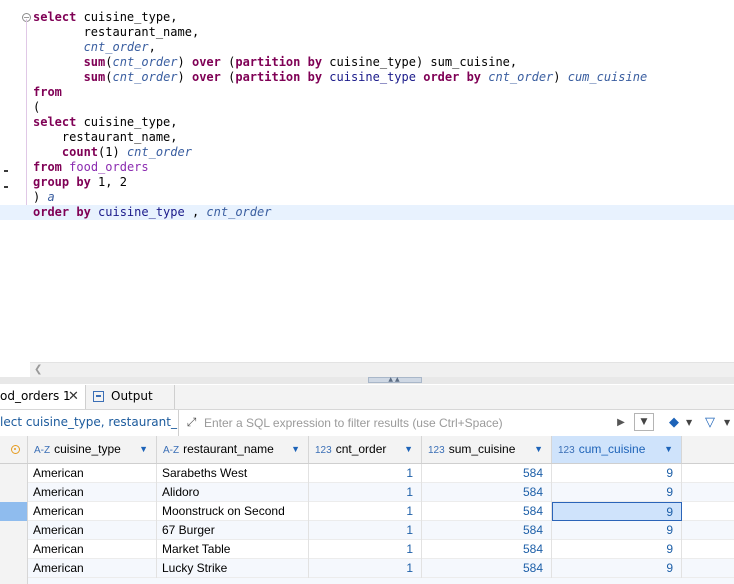 Image resolution: width=734 pixels, height=584 pixels. Describe the element at coordinates (233, 530) in the screenshot. I see `cell-restaurant-name: 67 Burger` at that location.